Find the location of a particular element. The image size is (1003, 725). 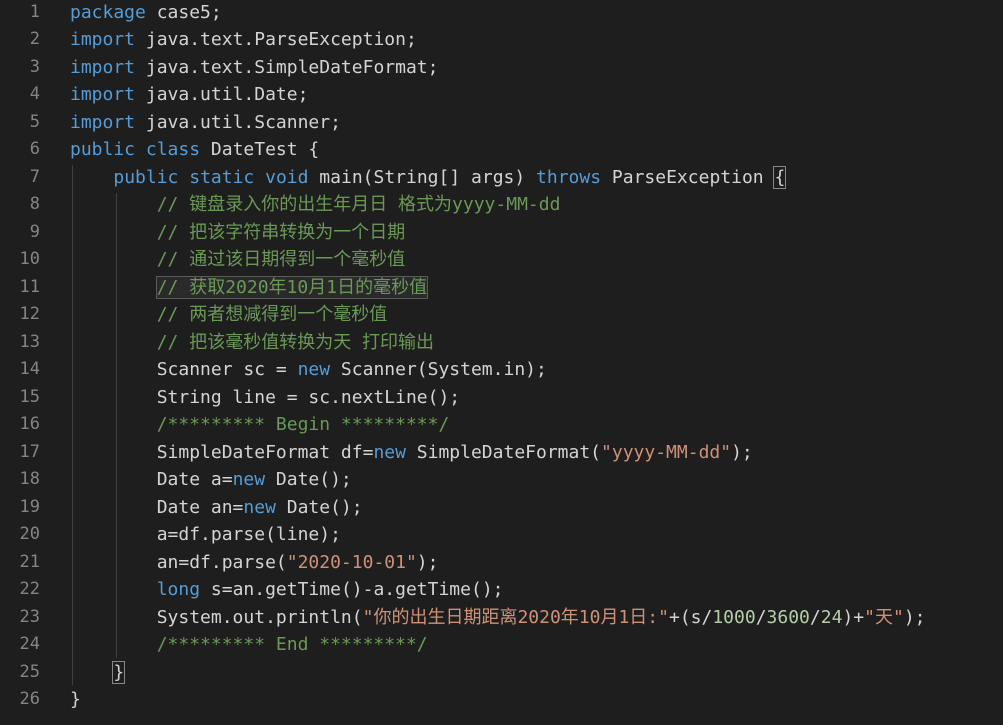

code-token: SimpleDateFormat( is located at coordinates (503, 452).